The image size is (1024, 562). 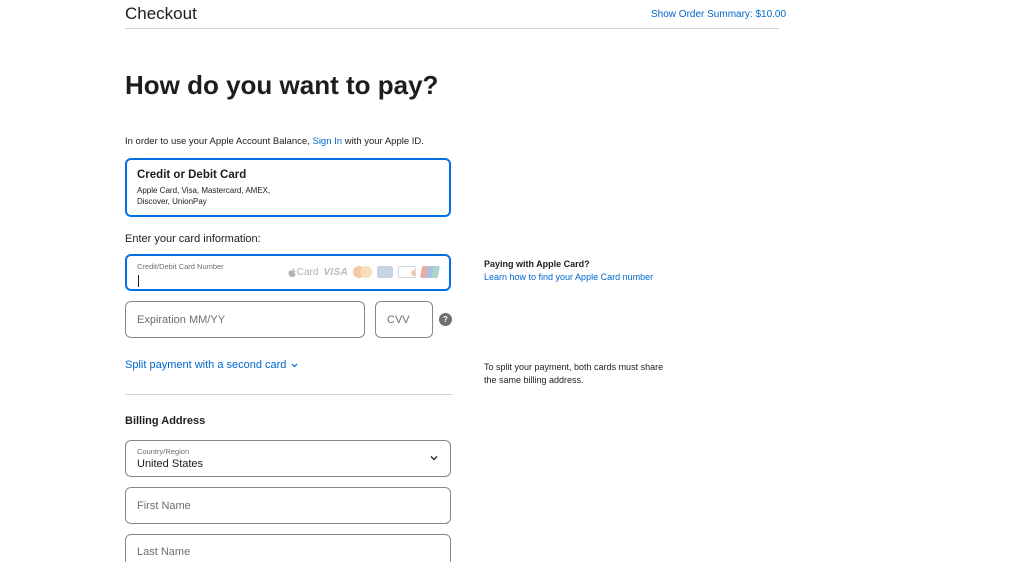 What do you see at coordinates (288, 505) in the screenshot?
I see `first-name-field: First Name` at bounding box center [288, 505].